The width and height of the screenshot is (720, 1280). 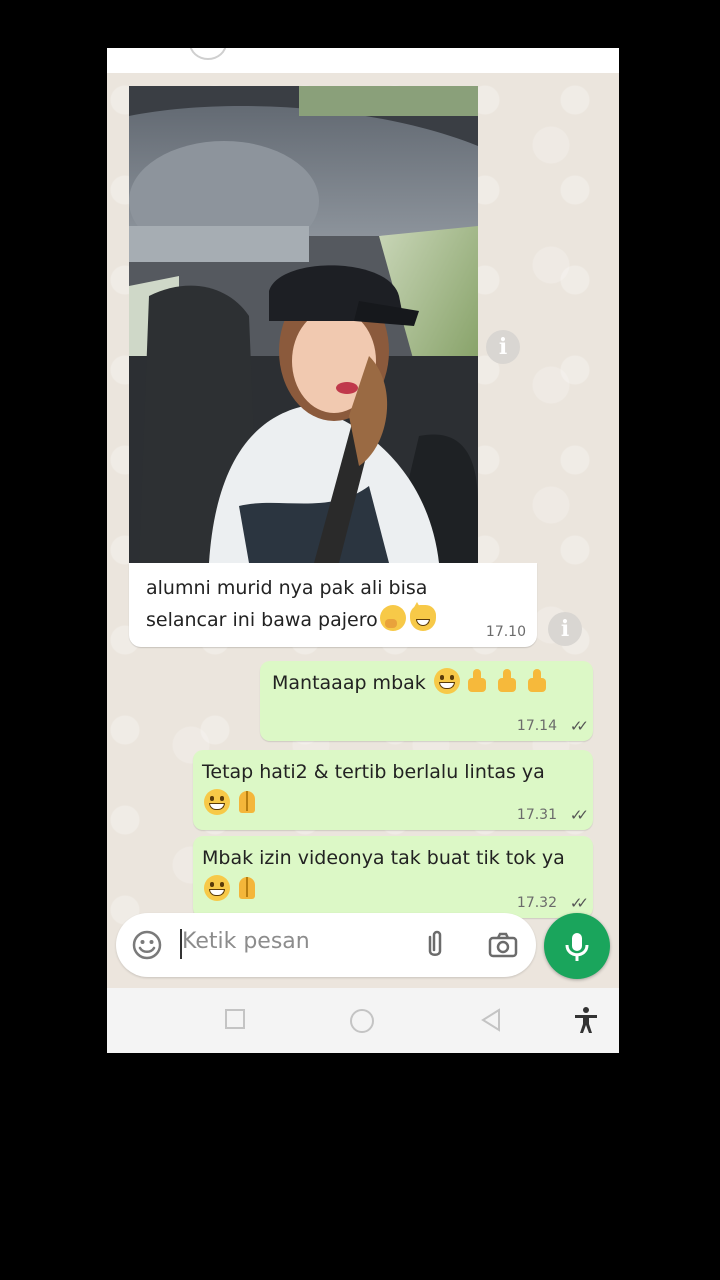 I want to click on home-icon, so click(x=362, y=1021).